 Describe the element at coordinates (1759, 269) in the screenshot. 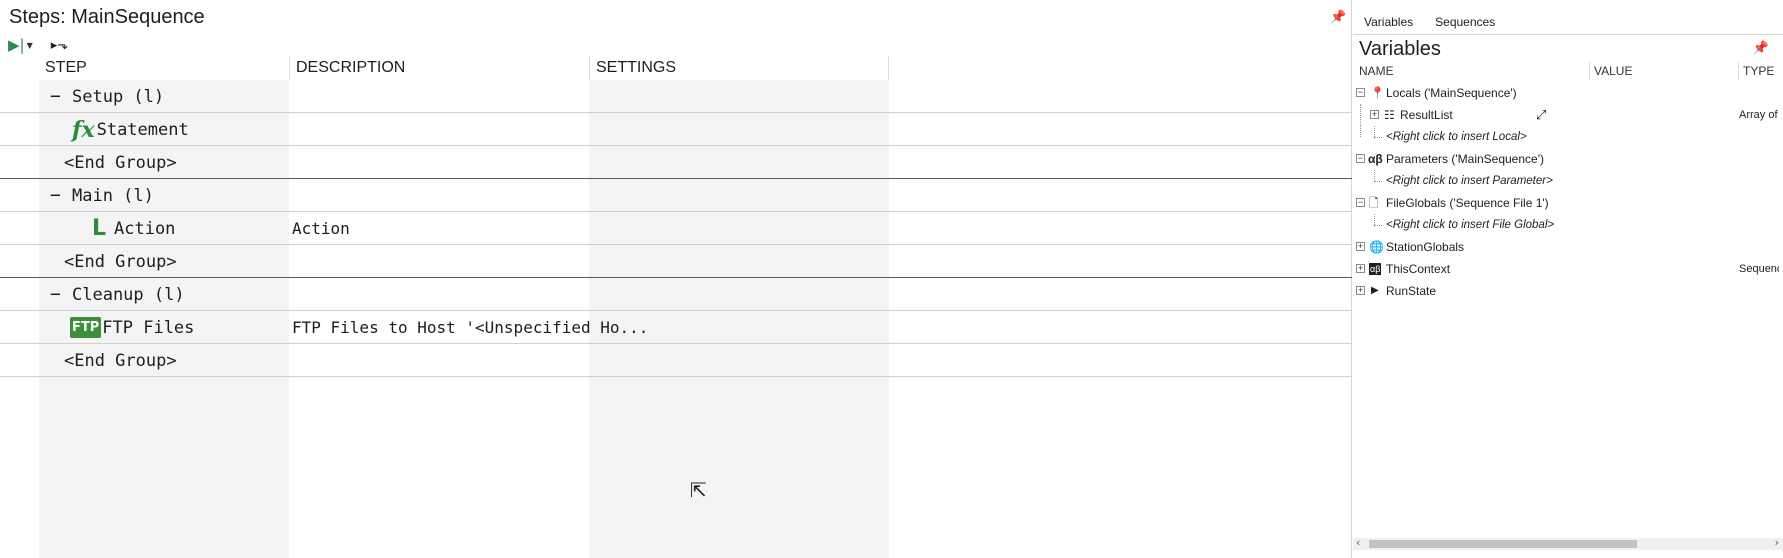

I see `tree-type: Sequenc` at that location.